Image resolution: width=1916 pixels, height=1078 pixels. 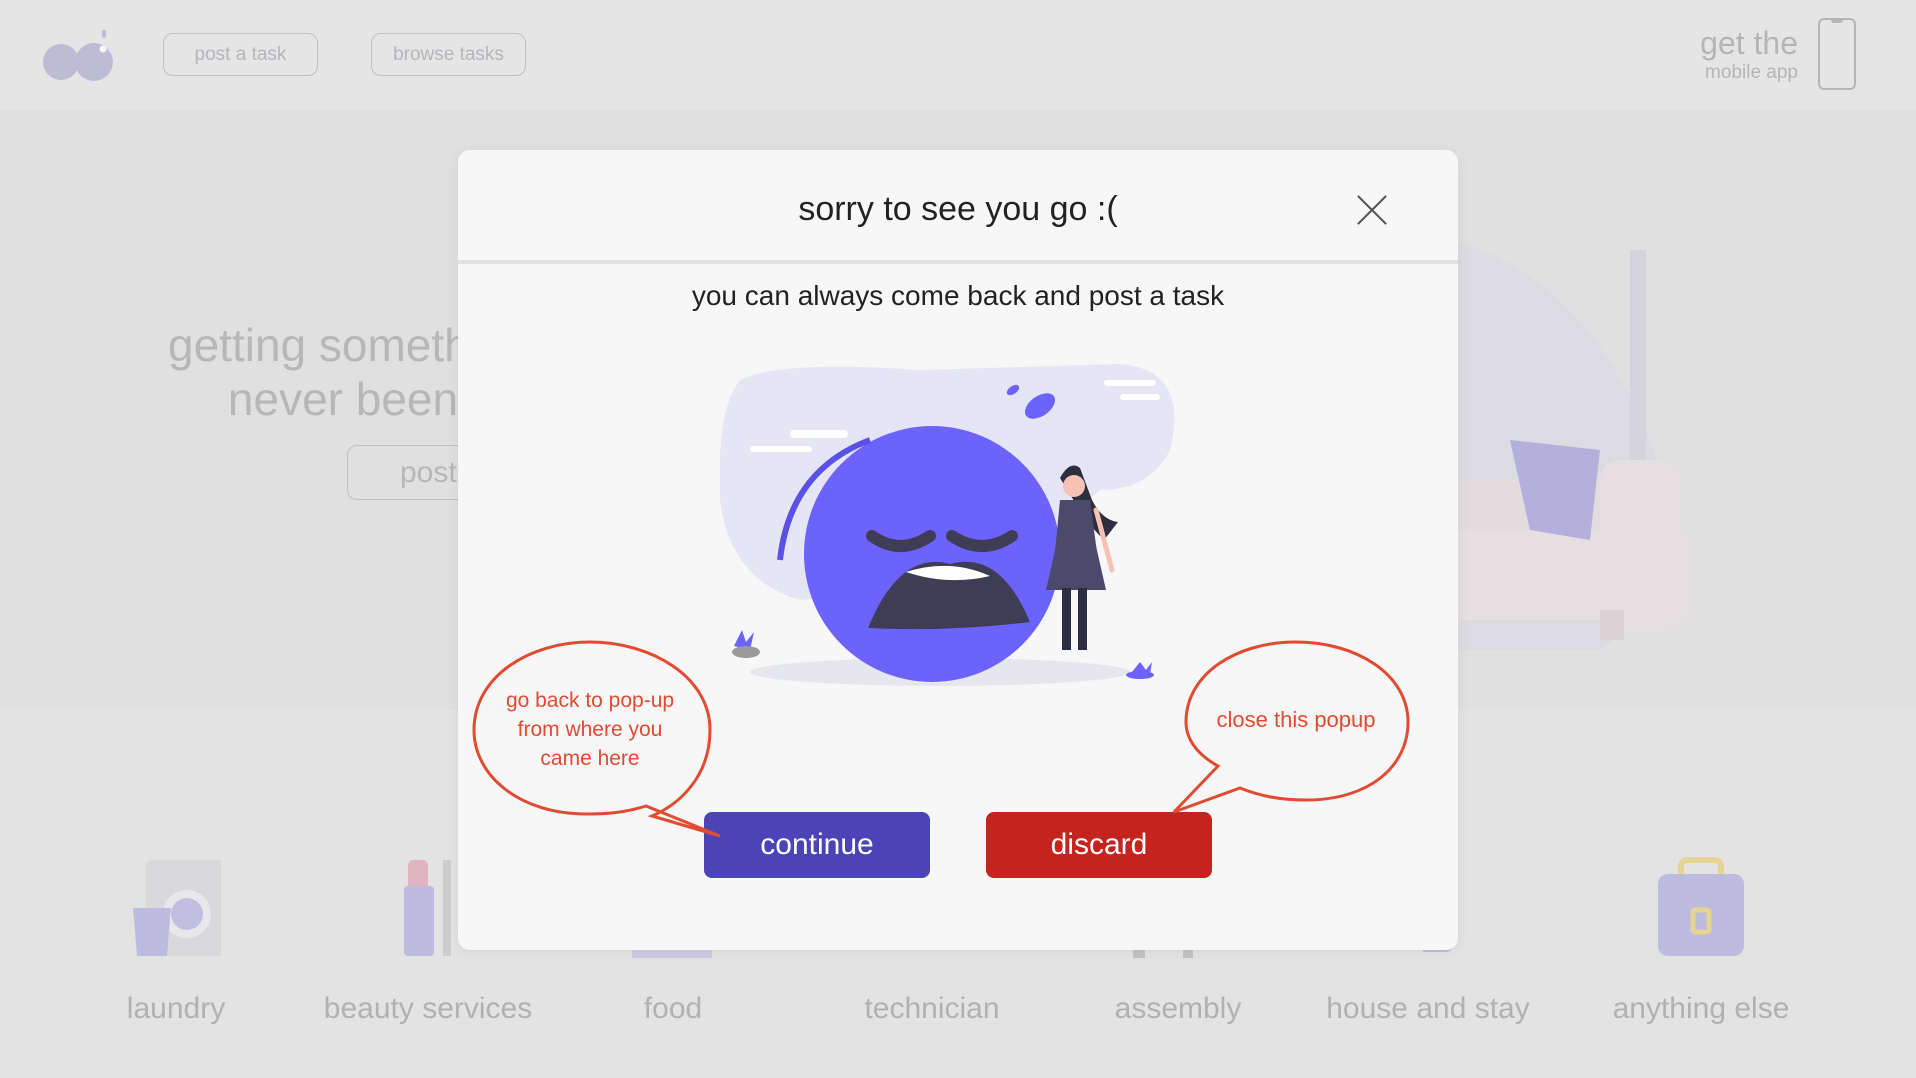 What do you see at coordinates (958, 262) in the screenshot?
I see `modal-divider` at bounding box center [958, 262].